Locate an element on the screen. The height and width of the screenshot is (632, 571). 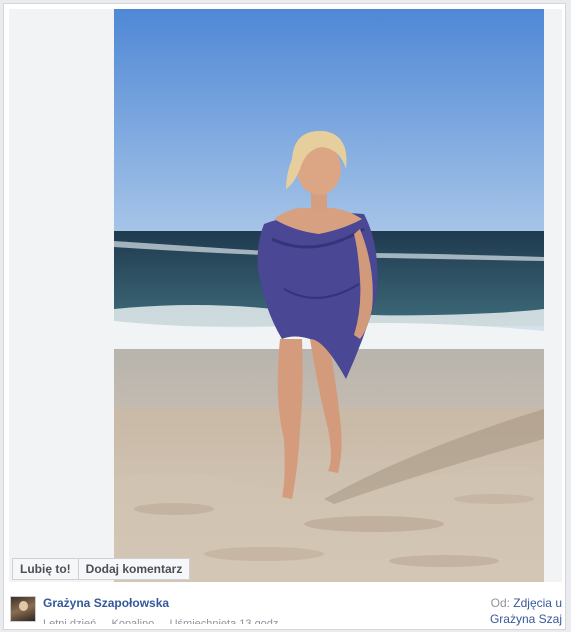
from-label: Od: is located at coordinates (500, 603).